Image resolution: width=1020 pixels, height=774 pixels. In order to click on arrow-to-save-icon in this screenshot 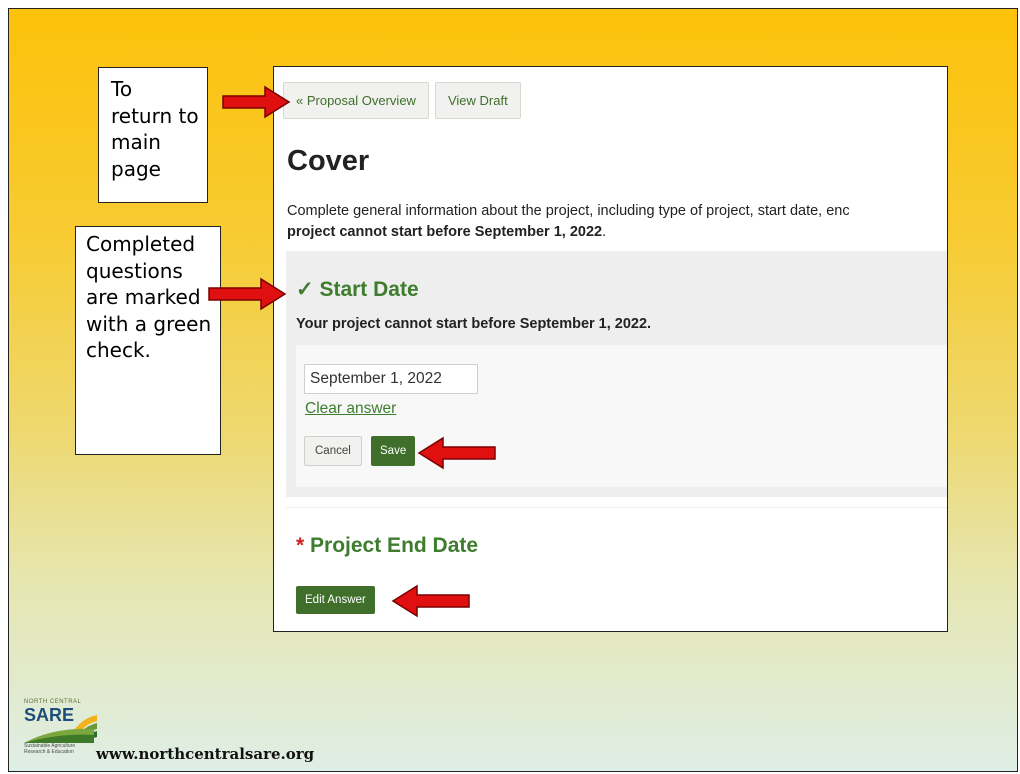, I will do `click(456, 453)`.